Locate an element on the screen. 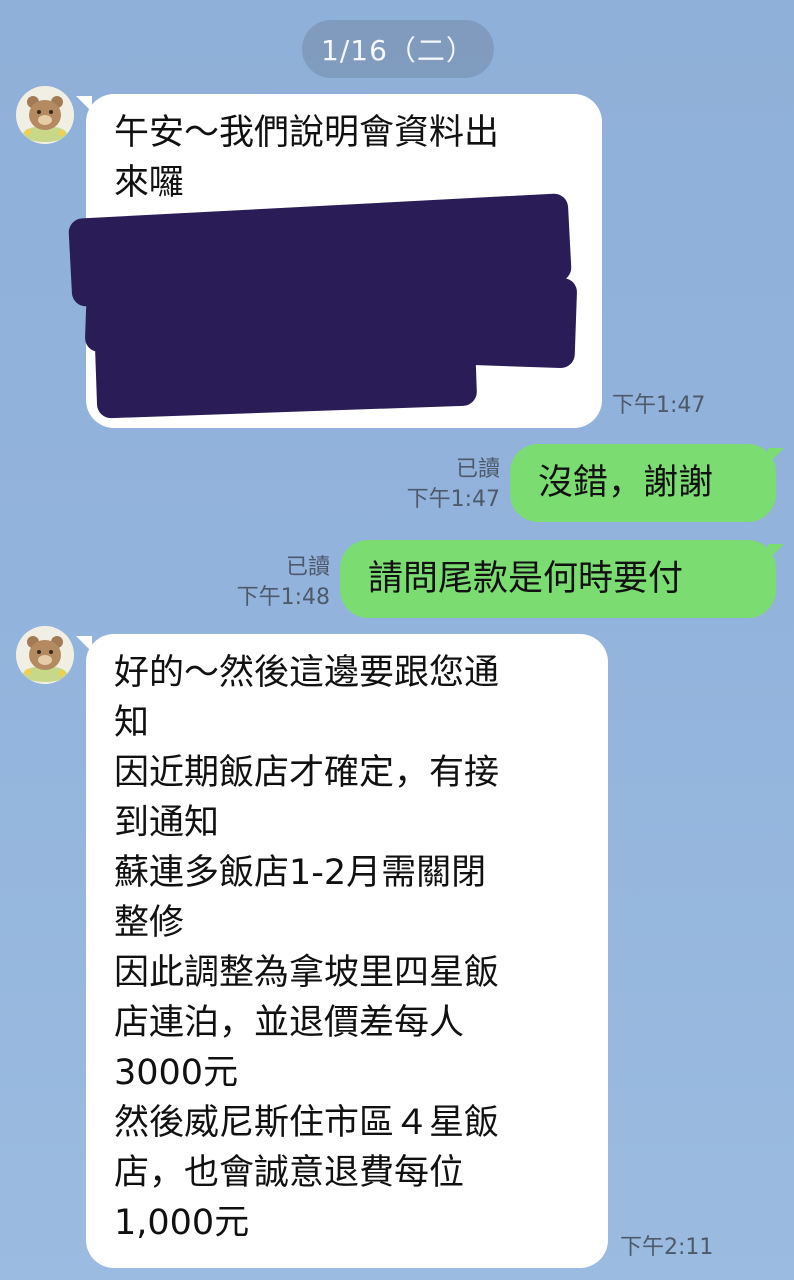 The height and width of the screenshot is (1280, 794). message-bubble-outgoing: 沒錯，謝謝 is located at coordinates (643, 483).